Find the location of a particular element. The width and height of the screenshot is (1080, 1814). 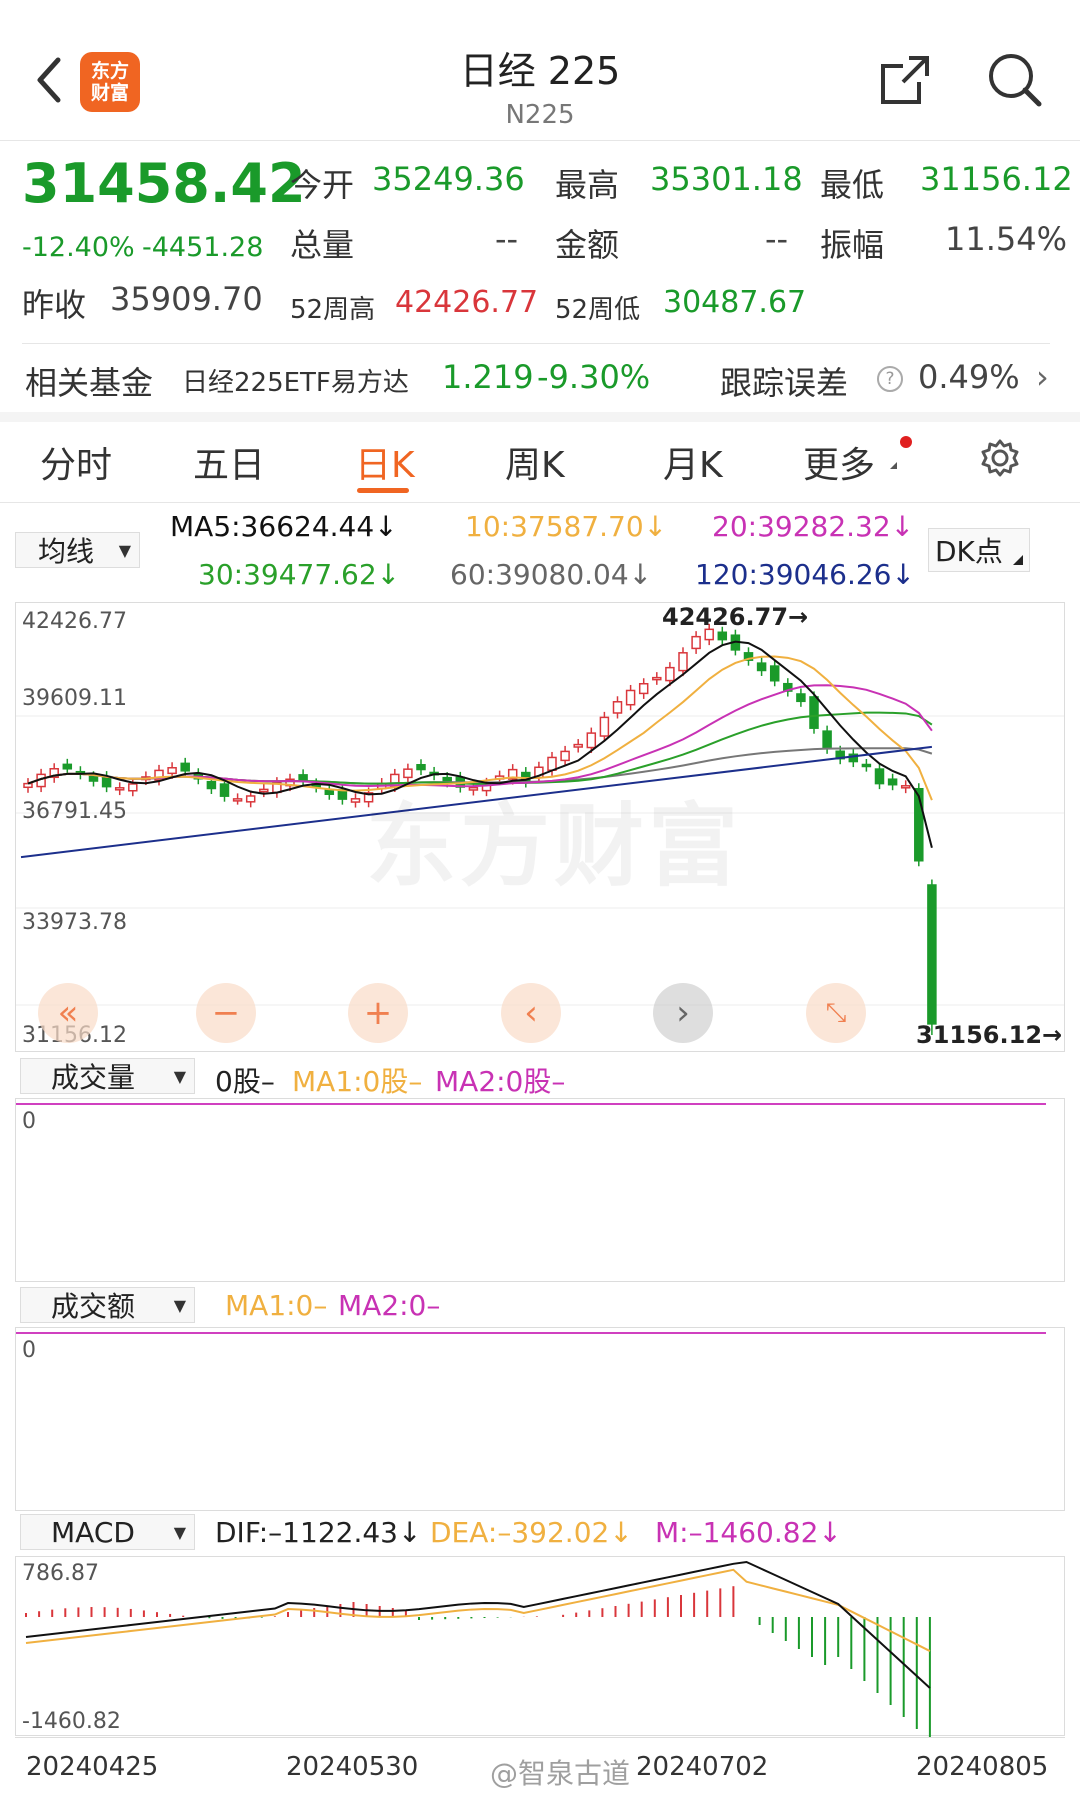

share-icon is located at coordinates (905, 80).